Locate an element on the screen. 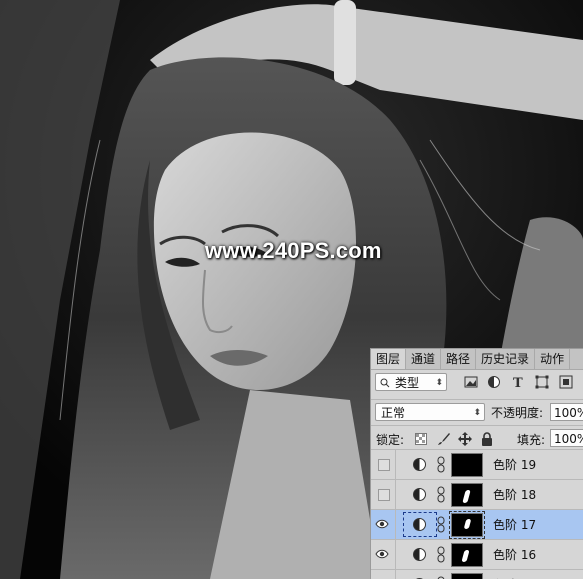 The image size is (583, 579). layer-name: 色阶 16 is located at coordinates (514, 555).